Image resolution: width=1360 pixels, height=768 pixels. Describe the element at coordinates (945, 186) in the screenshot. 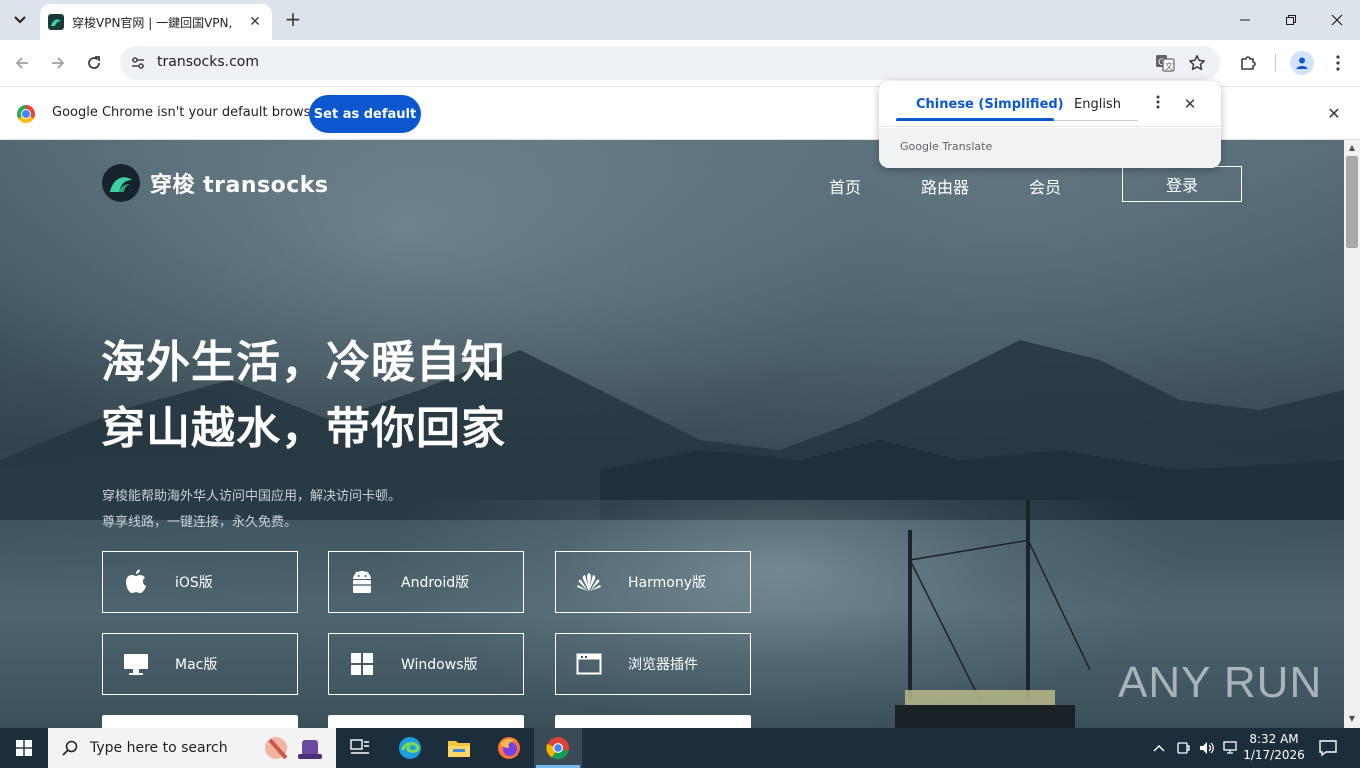

I see `nav-router-link: 路由器` at that location.